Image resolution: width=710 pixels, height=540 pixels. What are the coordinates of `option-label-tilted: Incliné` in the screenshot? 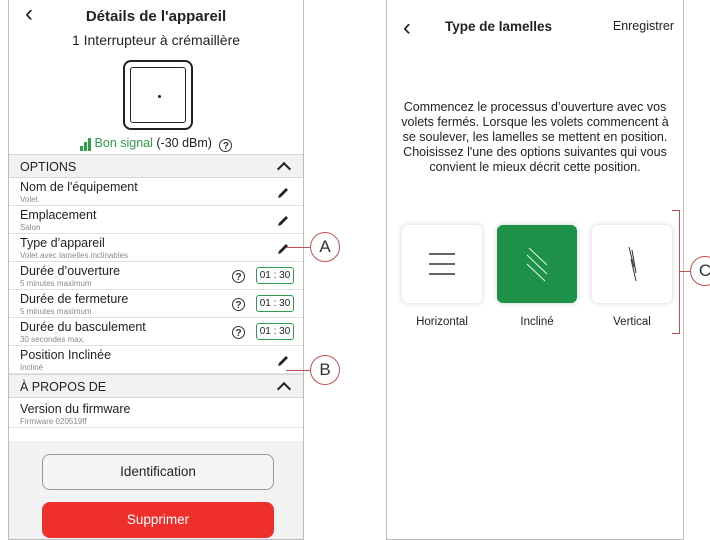 It's located at (537, 322).